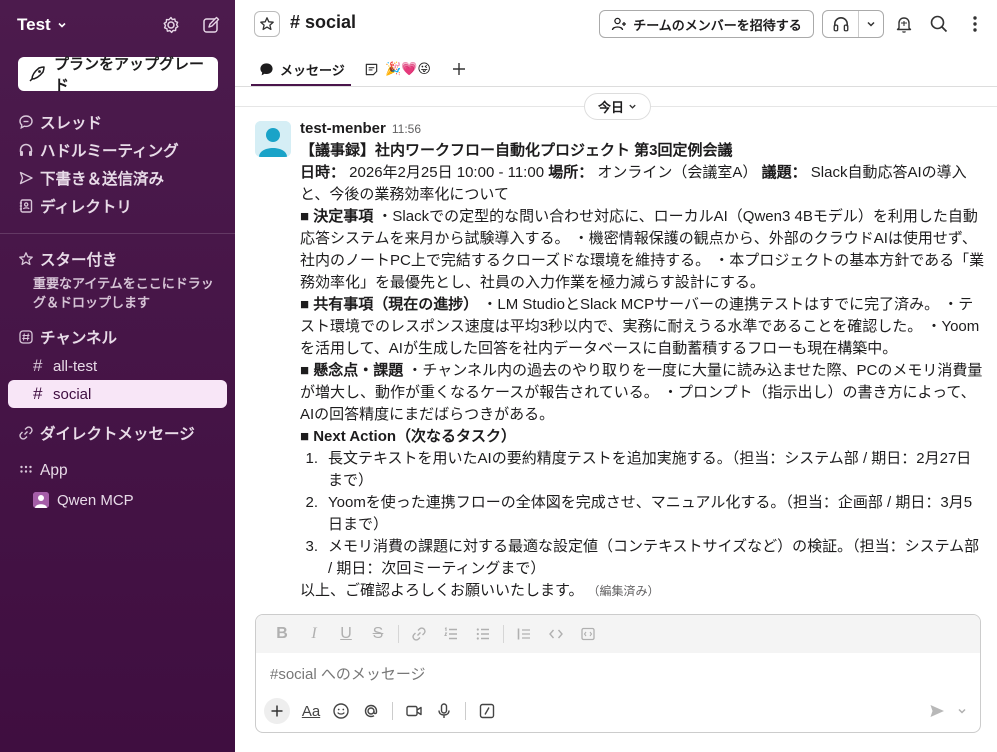 This screenshot has width=997, height=752. Describe the element at coordinates (26, 122) in the screenshot. I see `threads-icon` at that location.